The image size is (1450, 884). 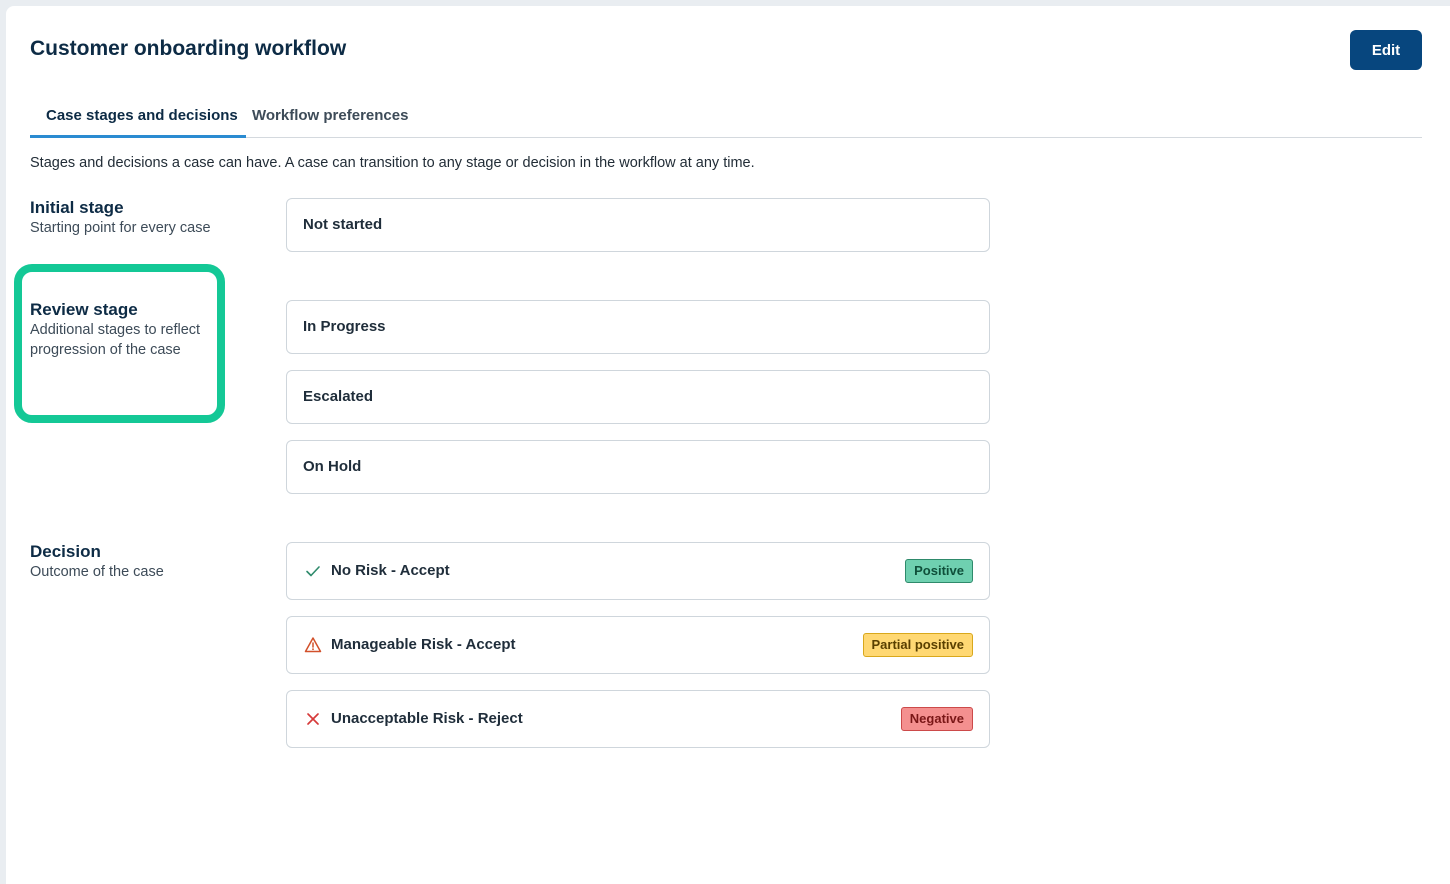 What do you see at coordinates (638, 327) in the screenshot?
I see `stage-in-progress: In Progress` at bounding box center [638, 327].